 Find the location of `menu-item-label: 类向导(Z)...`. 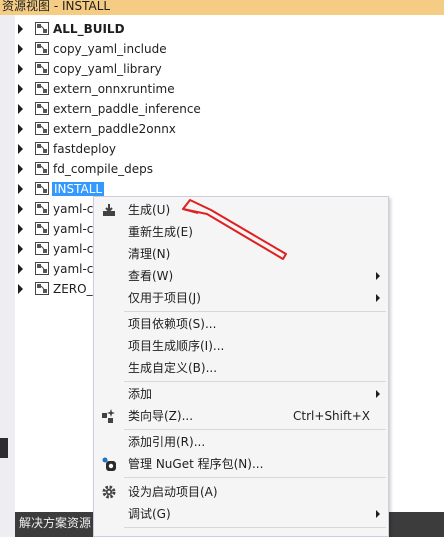

menu-item-label: 类向导(Z)... is located at coordinates (161, 416).